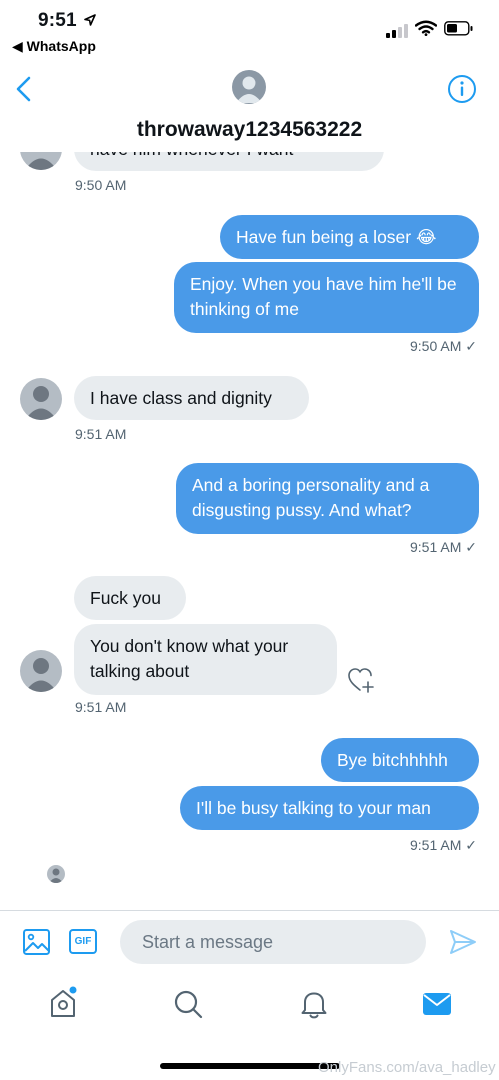 This screenshot has height=1080, width=499. I want to click on incoming-message: I have class and dignity, so click(191, 398).